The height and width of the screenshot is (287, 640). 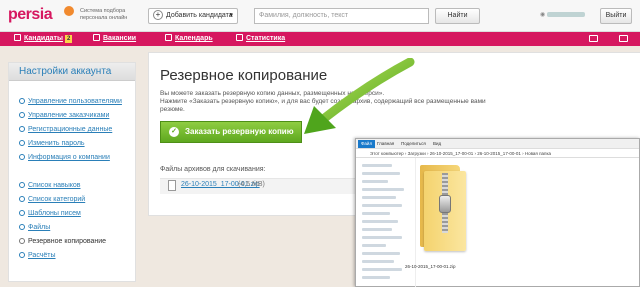 I want to click on user-menu: ◉, so click(x=562, y=14).